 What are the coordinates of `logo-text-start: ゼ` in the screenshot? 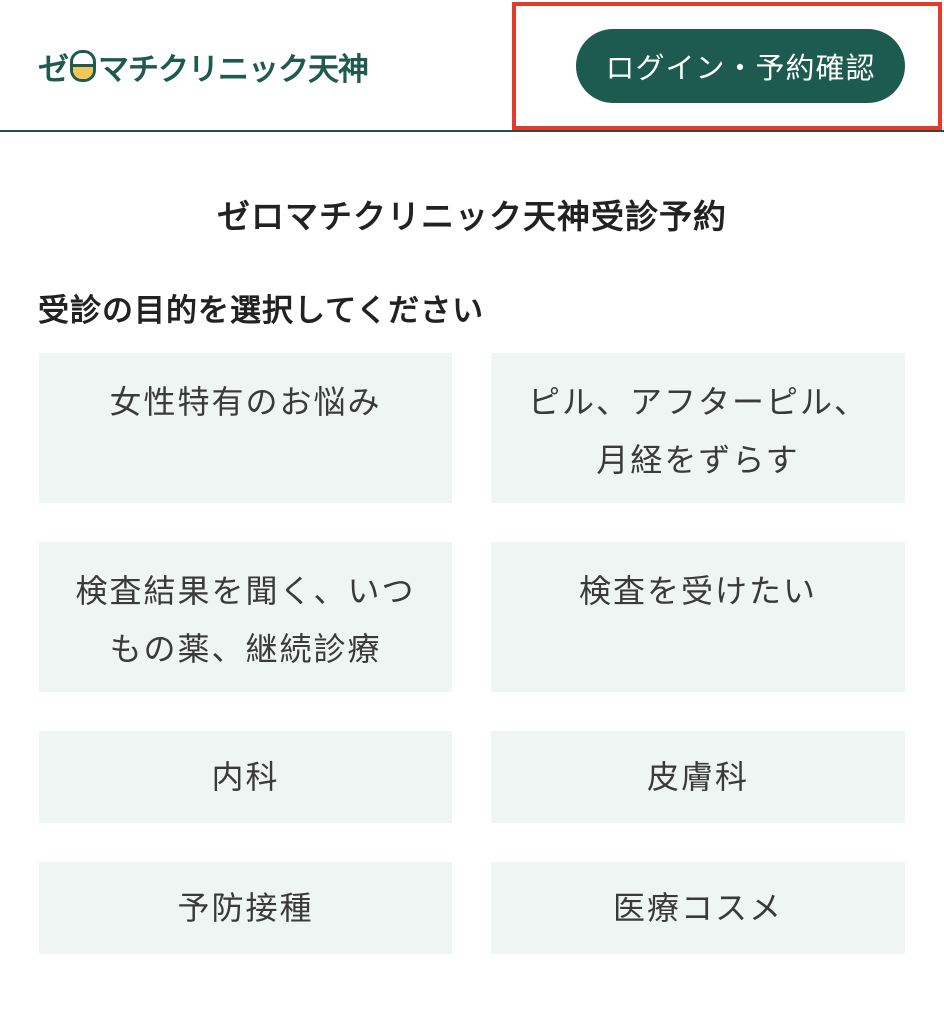 It's located at (53, 69).